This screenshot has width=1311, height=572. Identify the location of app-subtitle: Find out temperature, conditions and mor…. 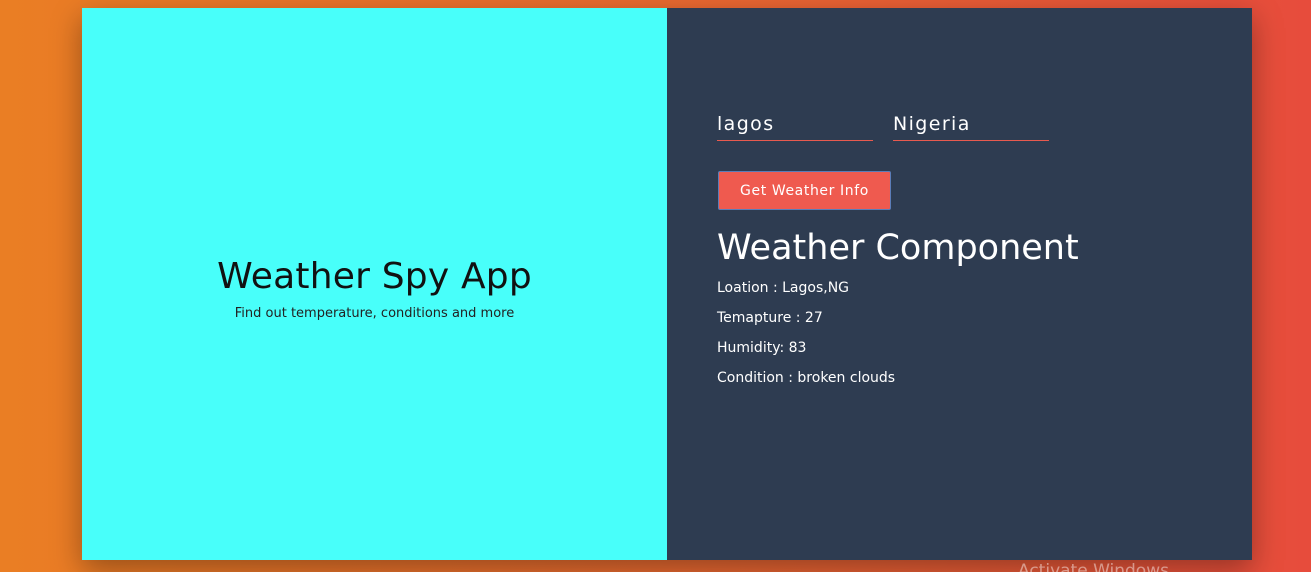
(374, 313).